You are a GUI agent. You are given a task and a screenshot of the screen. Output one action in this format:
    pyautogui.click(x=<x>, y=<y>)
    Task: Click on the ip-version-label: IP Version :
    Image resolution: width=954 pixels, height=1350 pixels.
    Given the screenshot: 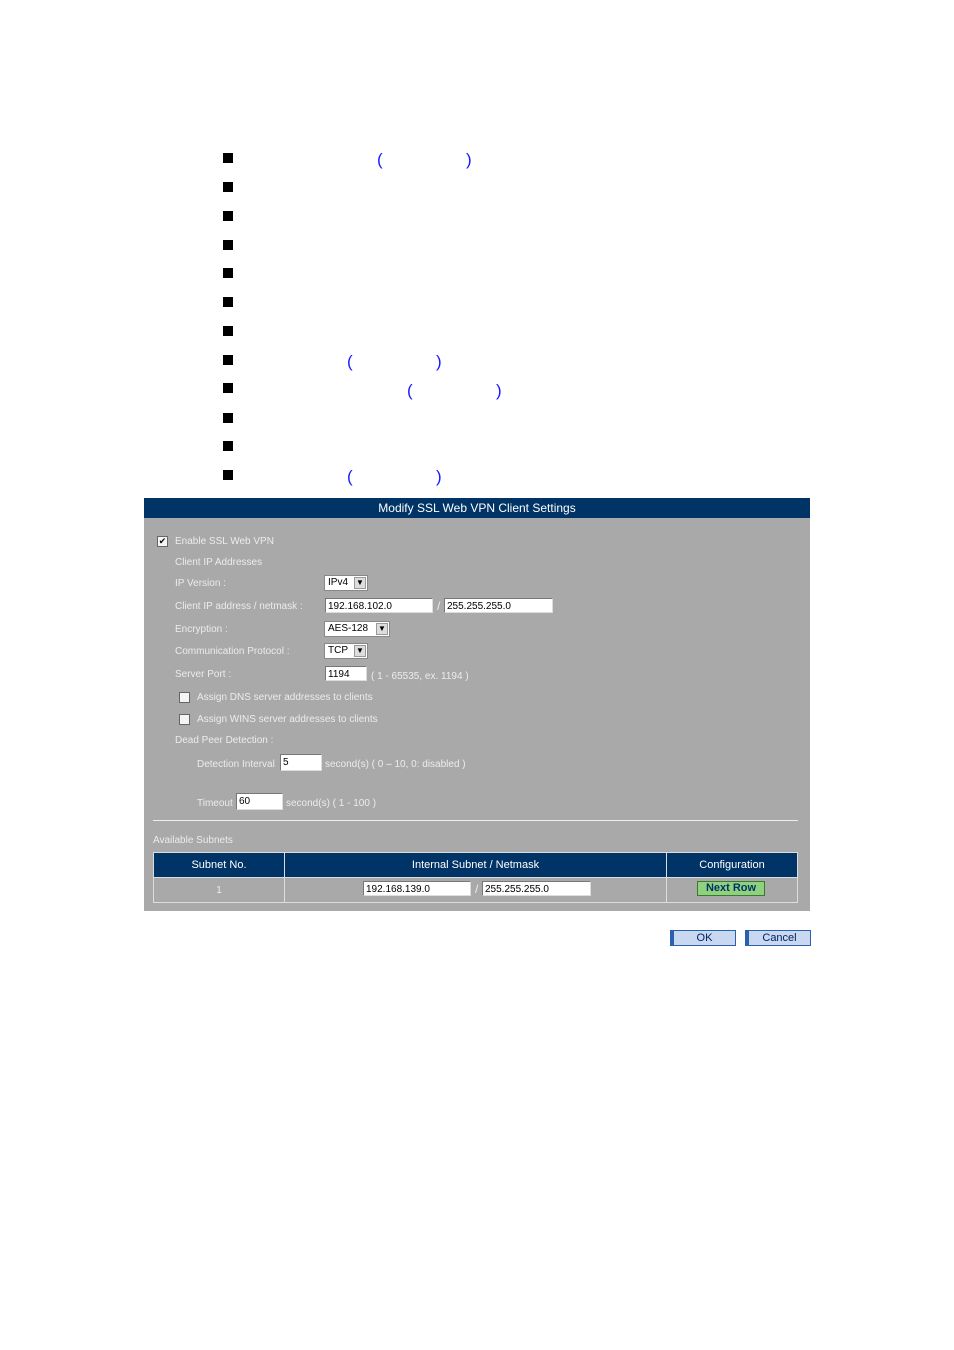 What is the action you would take?
    pyautogui.click(x=200, y=583)
    